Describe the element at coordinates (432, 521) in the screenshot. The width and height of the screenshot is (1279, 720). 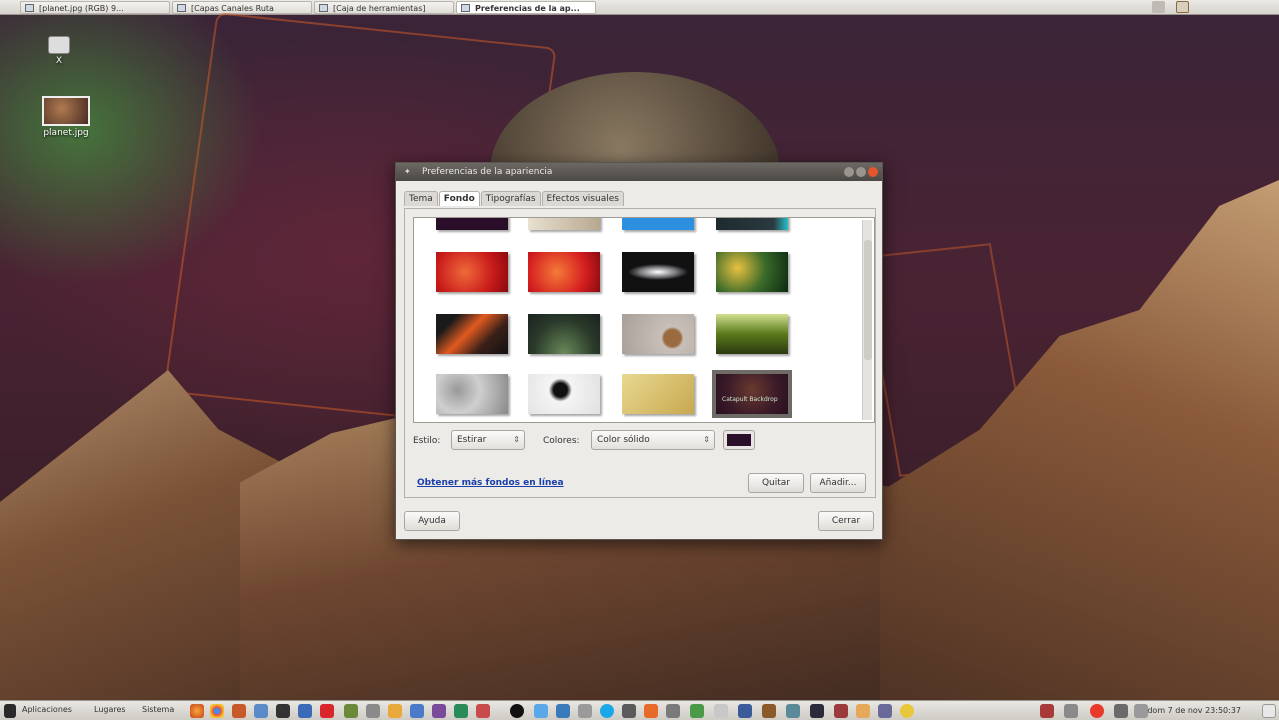
I see `help-button: Ayuda` at that location.